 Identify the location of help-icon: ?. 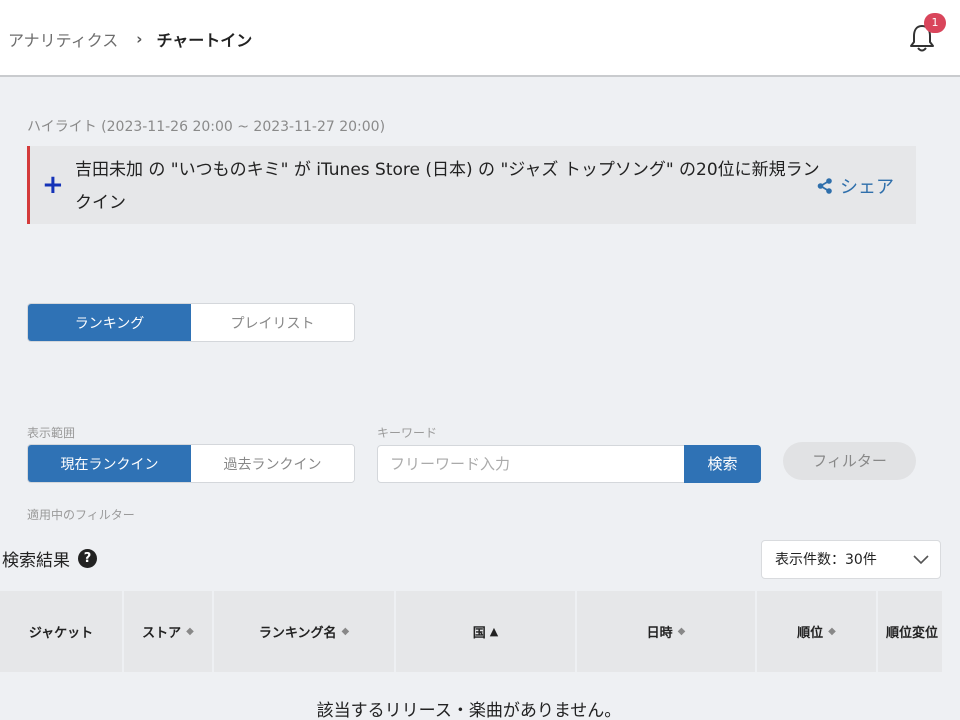
(87, 558).